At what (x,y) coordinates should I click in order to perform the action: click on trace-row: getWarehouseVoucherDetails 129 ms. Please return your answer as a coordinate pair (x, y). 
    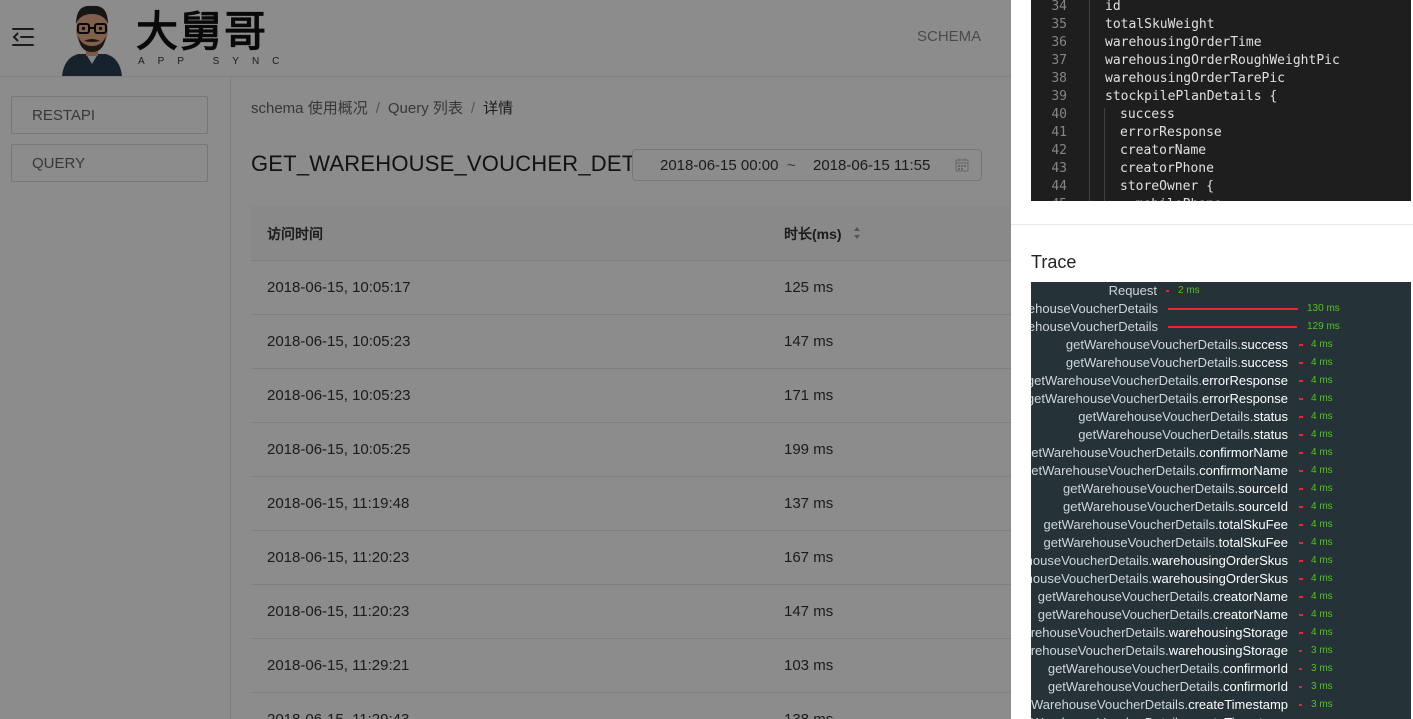
    Looking at the image, I should click on (1221, 327).